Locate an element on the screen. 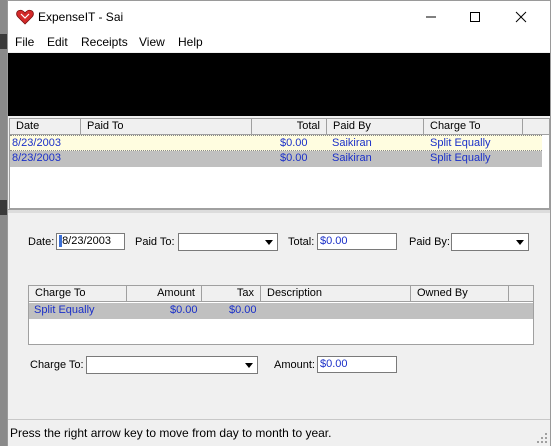 Image resolution: width=551 pixels, height=446 pixels. menu-file: File is located at coordinates (24, 42).